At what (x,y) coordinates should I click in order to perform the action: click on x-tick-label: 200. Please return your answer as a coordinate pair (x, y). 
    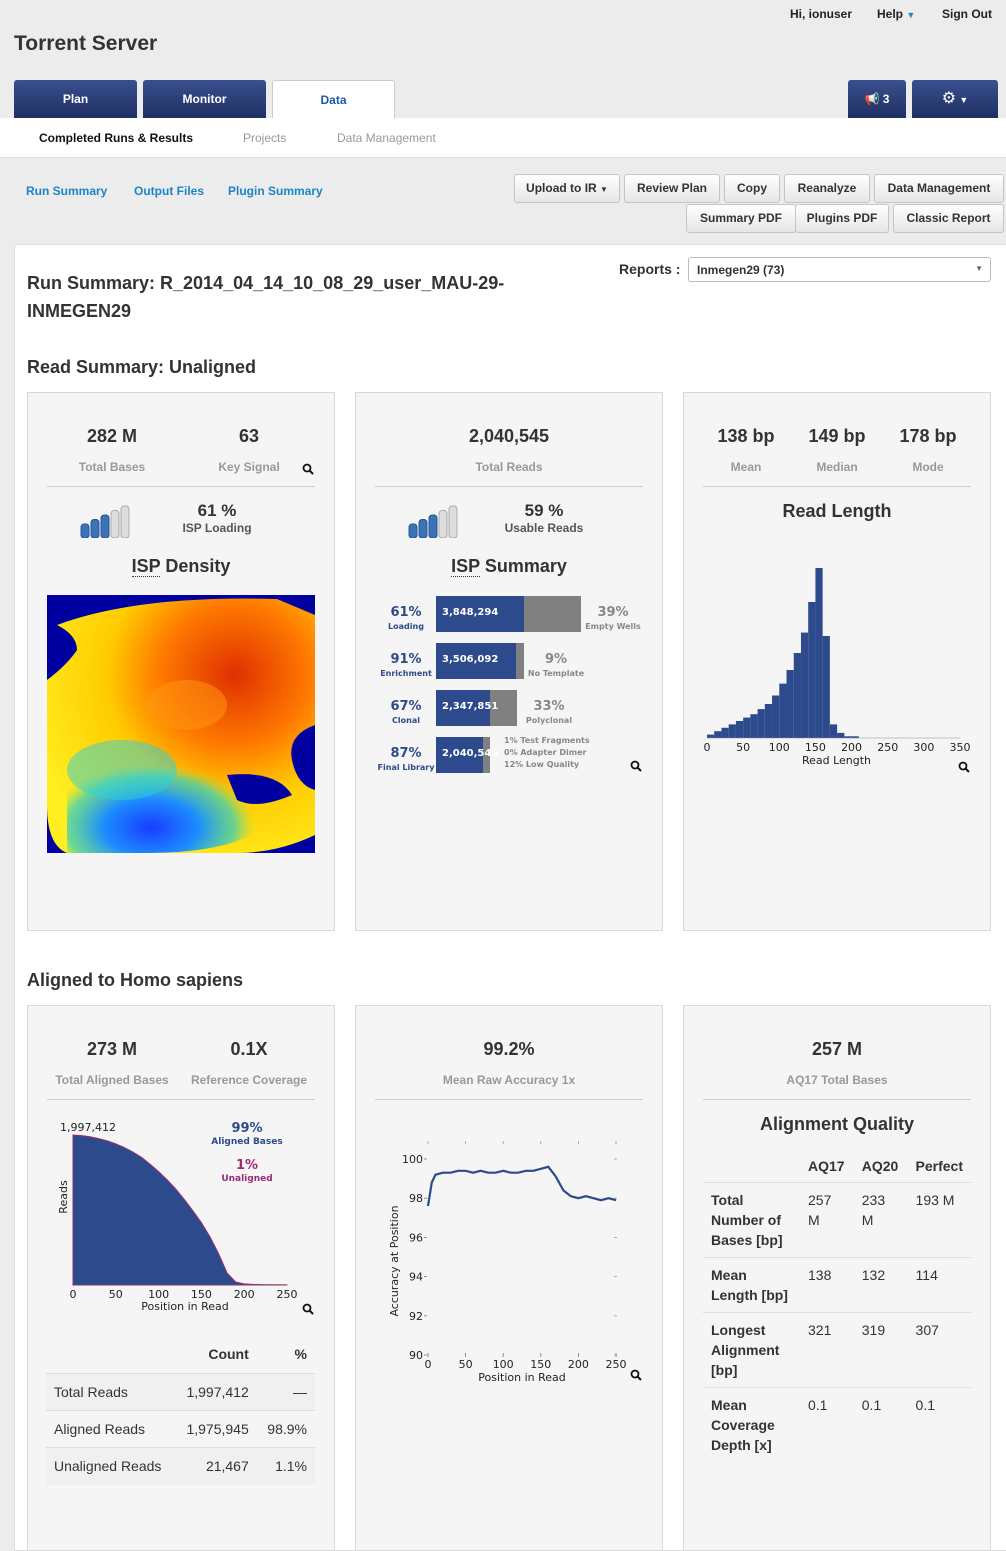
    Looking at the image, I should click on (851, 747).